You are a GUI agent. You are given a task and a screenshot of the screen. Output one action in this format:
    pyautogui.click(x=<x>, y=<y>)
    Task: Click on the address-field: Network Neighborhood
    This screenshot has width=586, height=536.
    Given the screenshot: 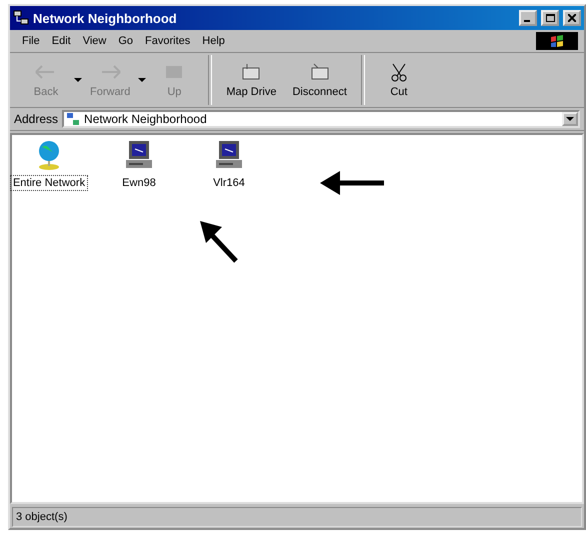 What is the action you would take?
    pyautogui.click(x=321, y=119)
    